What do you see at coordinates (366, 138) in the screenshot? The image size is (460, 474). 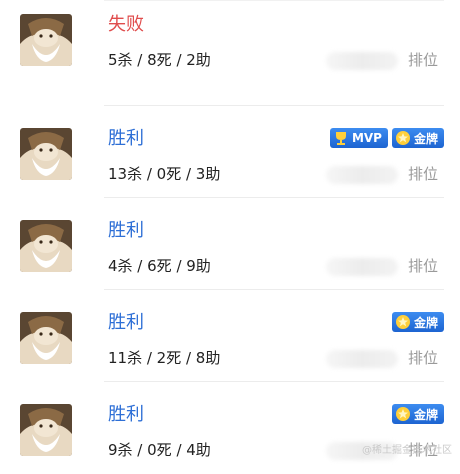 I see `mvp-badge-label: MVP` at bounding box center [366, 138].